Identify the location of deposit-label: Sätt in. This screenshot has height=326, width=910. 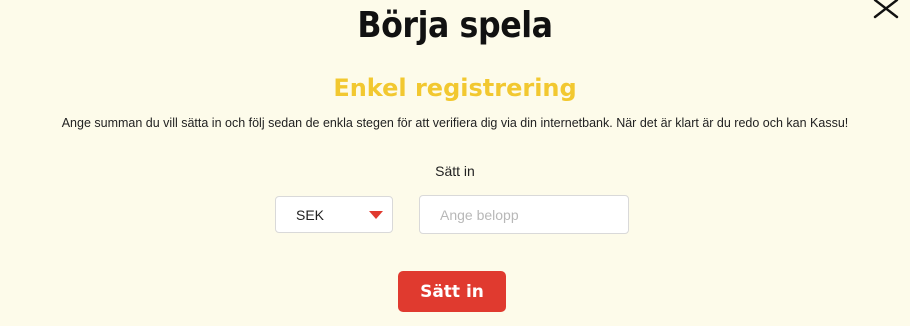
(455, 171).